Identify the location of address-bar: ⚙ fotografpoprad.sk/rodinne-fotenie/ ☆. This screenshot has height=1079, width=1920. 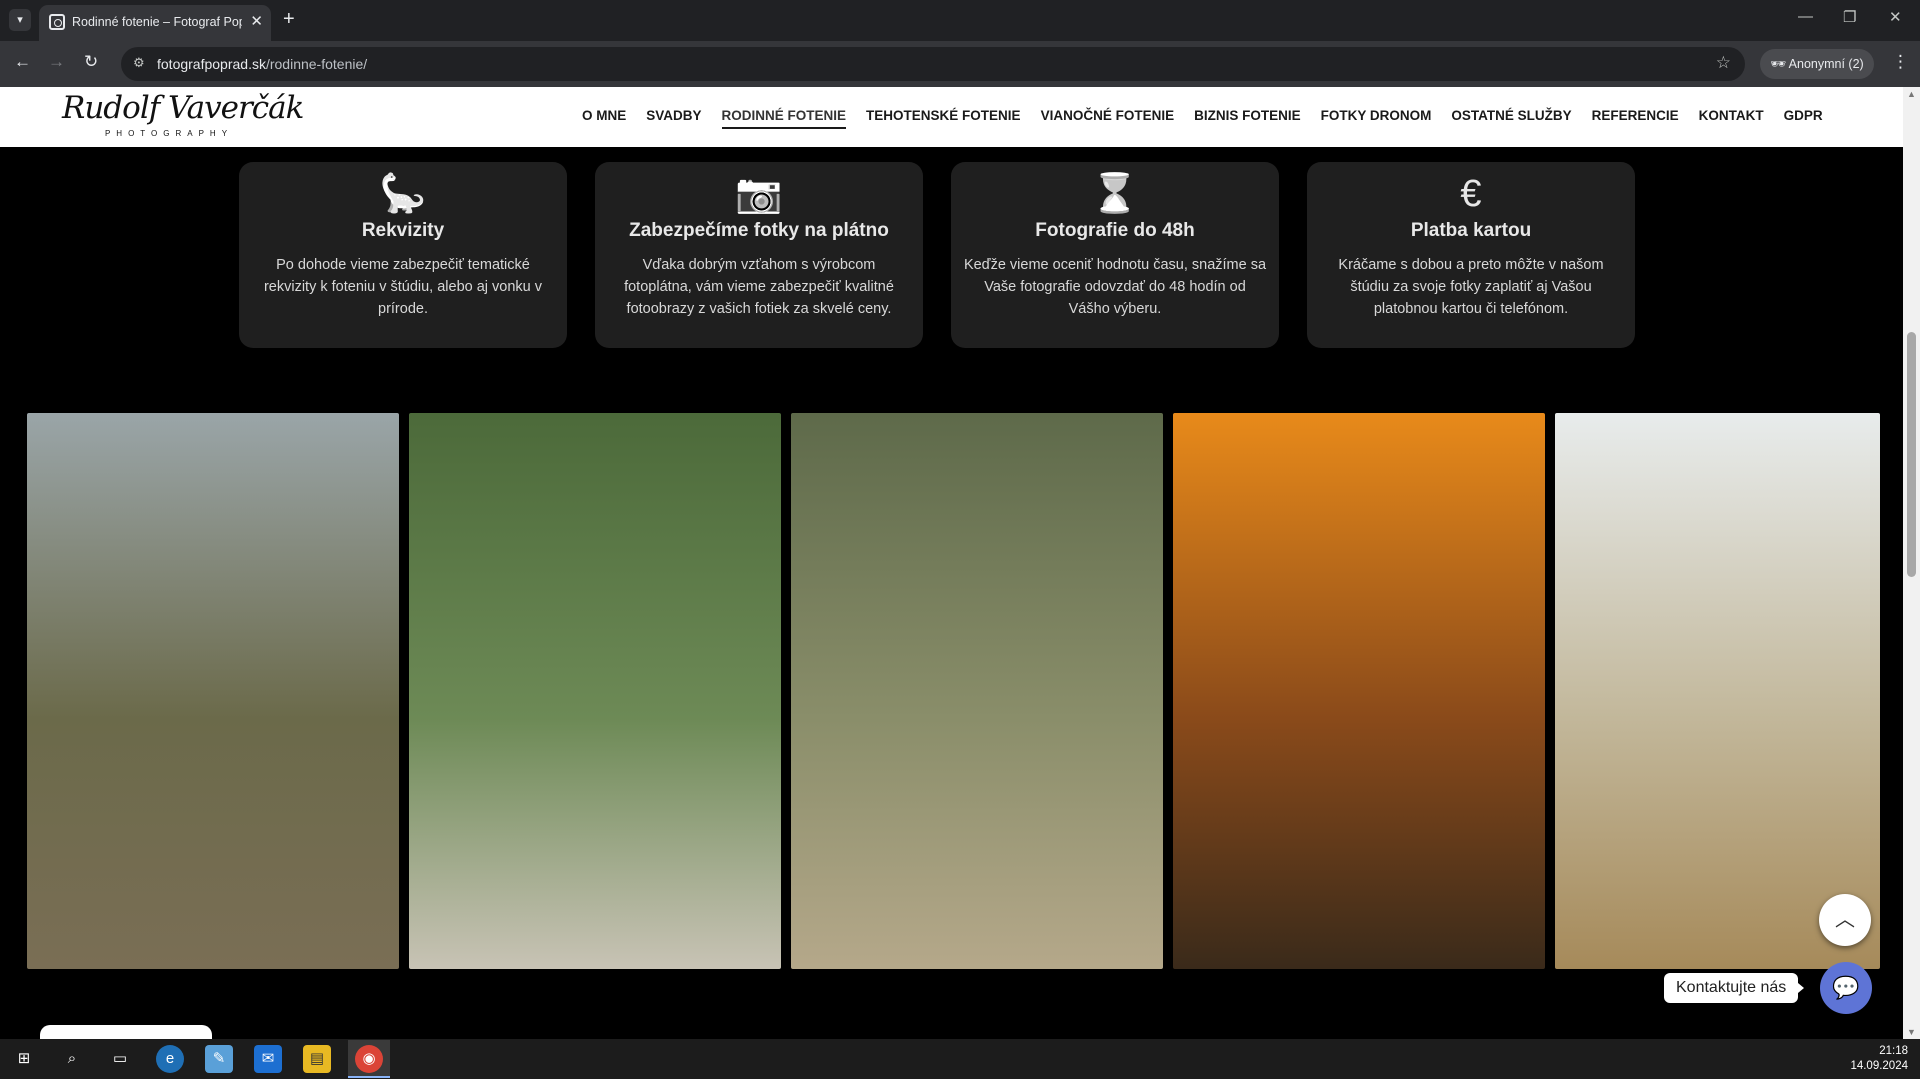
(933, 64).